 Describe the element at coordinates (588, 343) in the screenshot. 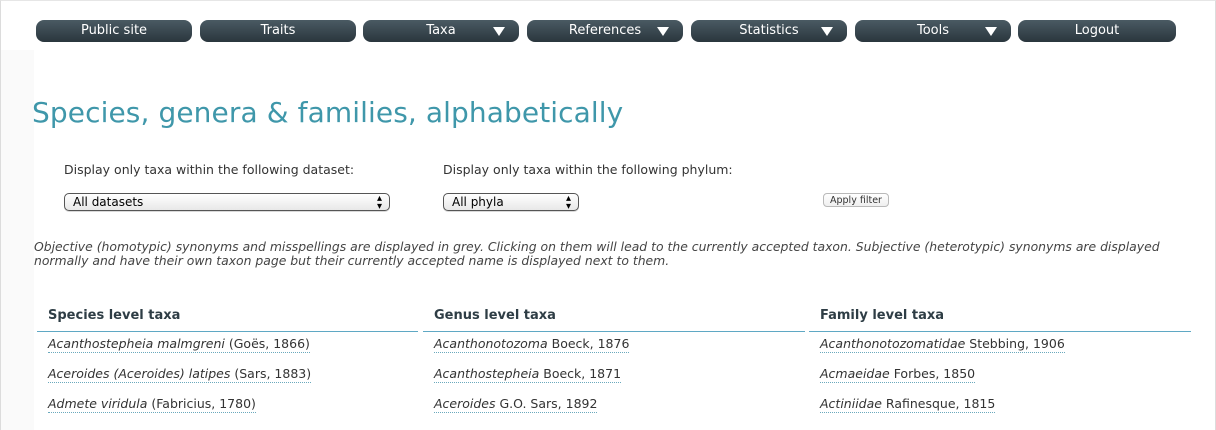

I see `taxon-author: Boeck, 1876` at that location.